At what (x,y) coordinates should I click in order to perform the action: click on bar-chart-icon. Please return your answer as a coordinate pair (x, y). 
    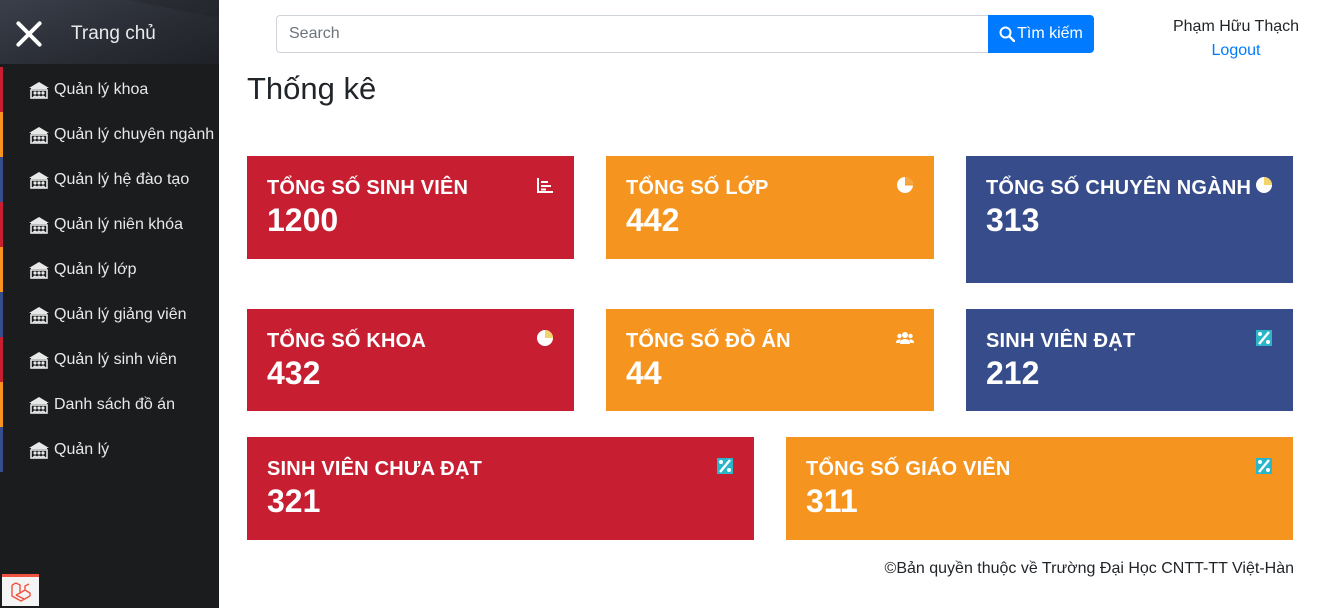
    Looking at the image, I should click on (545, 185).